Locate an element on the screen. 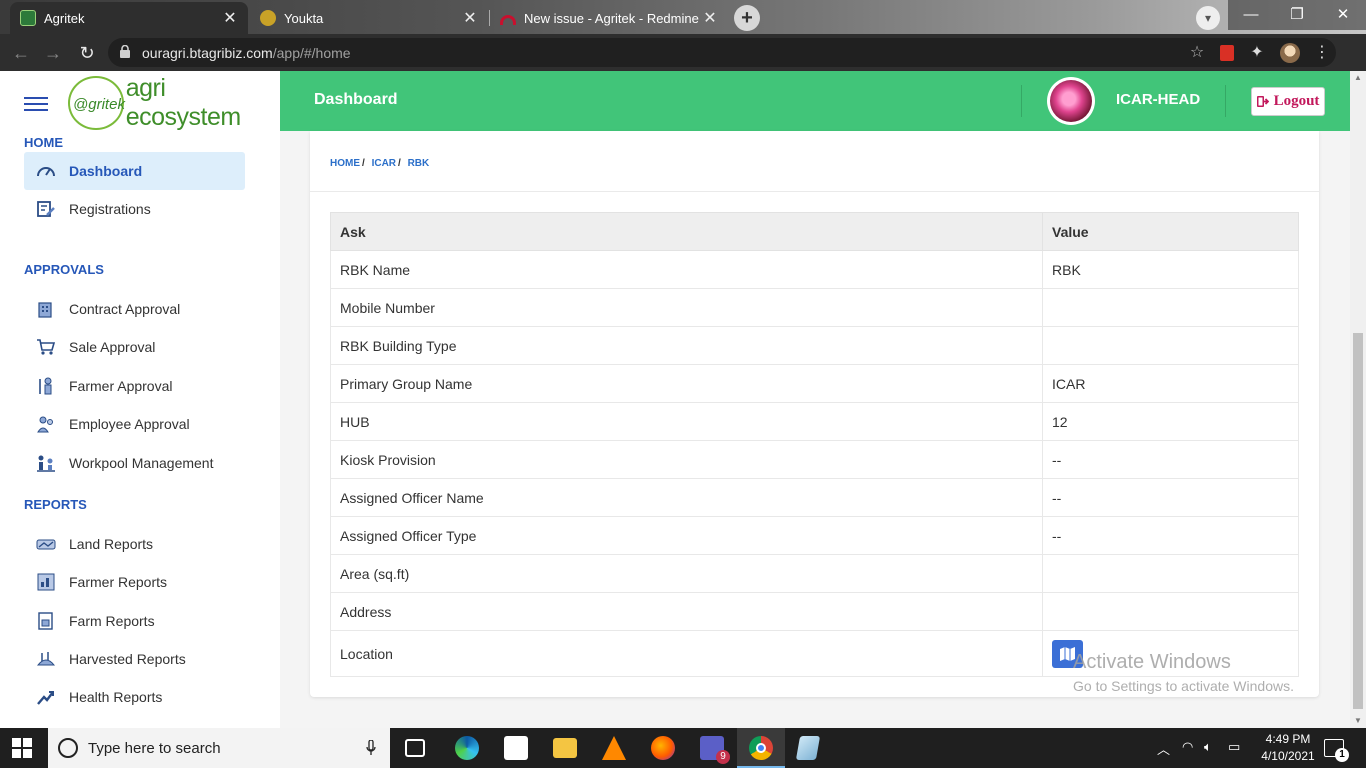  file-explorer-icon is located at coordinates (565, 748).